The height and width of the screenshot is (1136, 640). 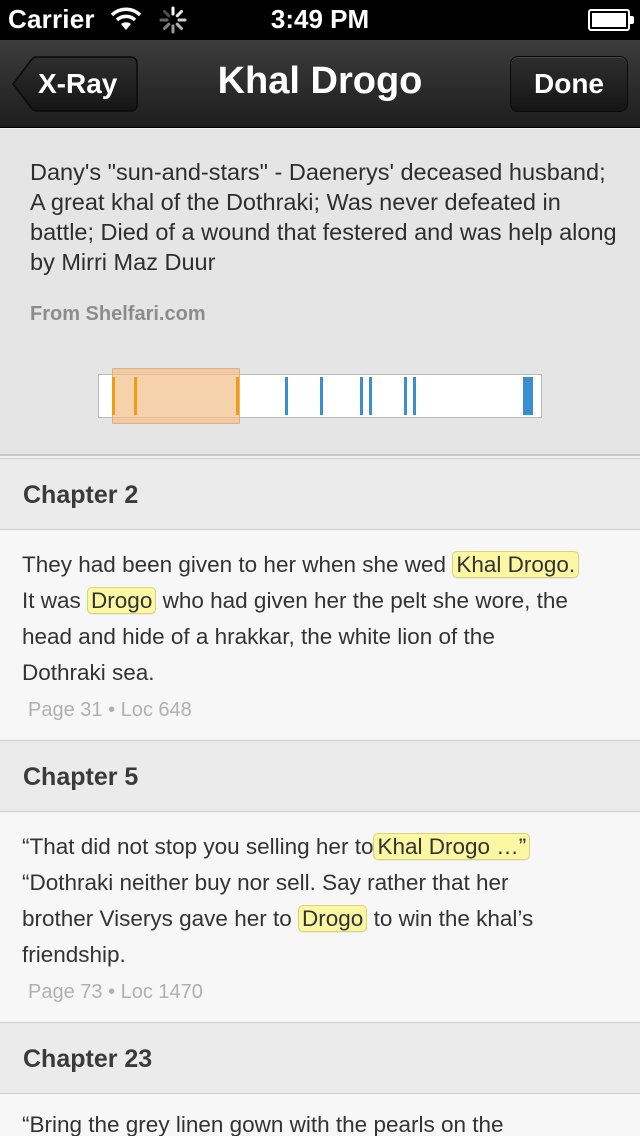 I want to click on chapter-title: Chapter 23, so click(x=88, y=1059).